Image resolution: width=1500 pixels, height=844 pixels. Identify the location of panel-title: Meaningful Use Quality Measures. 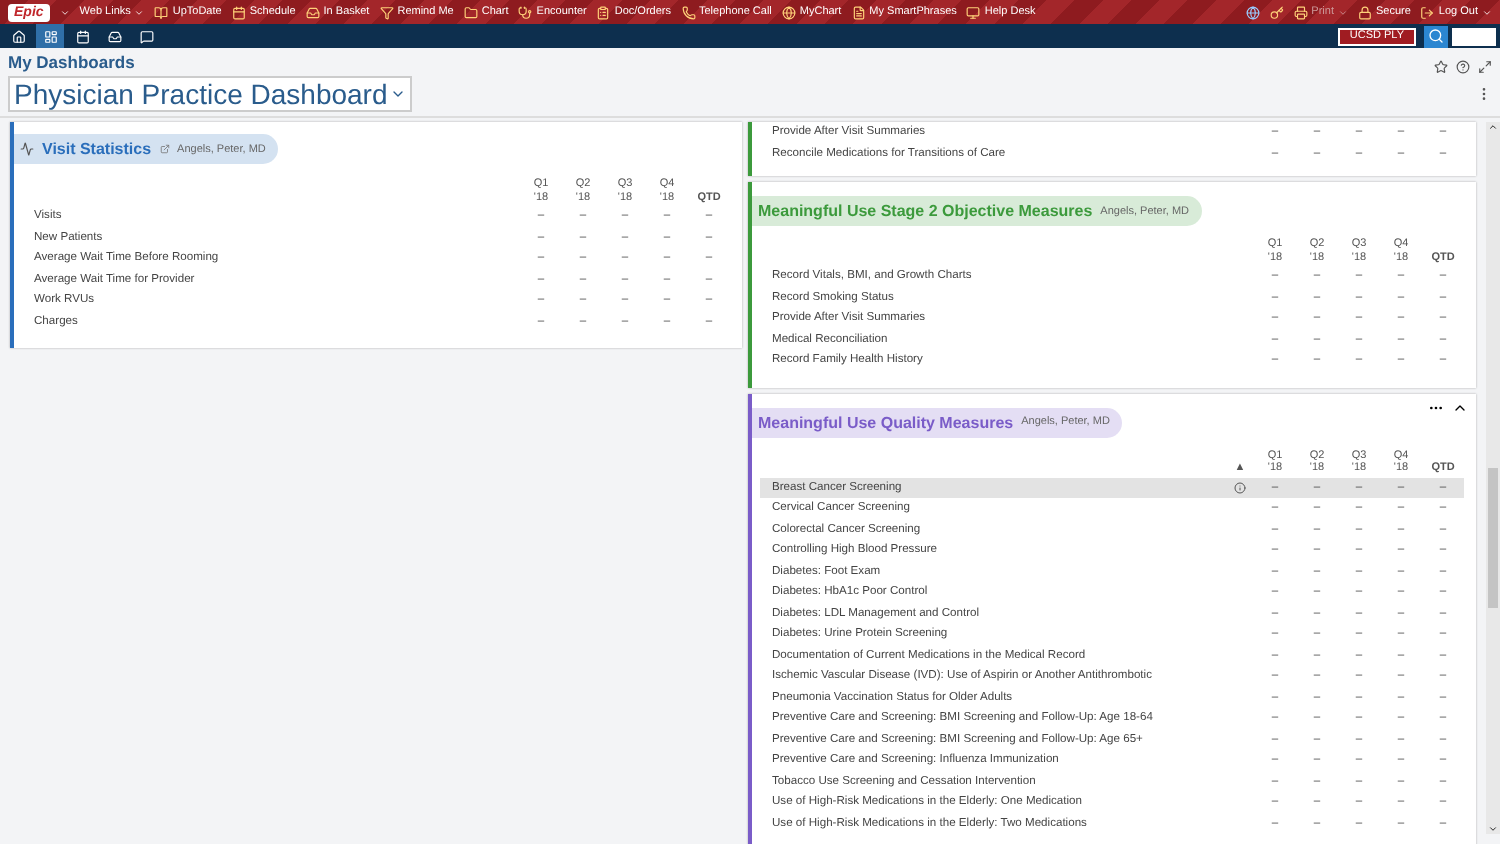
(886, 422).